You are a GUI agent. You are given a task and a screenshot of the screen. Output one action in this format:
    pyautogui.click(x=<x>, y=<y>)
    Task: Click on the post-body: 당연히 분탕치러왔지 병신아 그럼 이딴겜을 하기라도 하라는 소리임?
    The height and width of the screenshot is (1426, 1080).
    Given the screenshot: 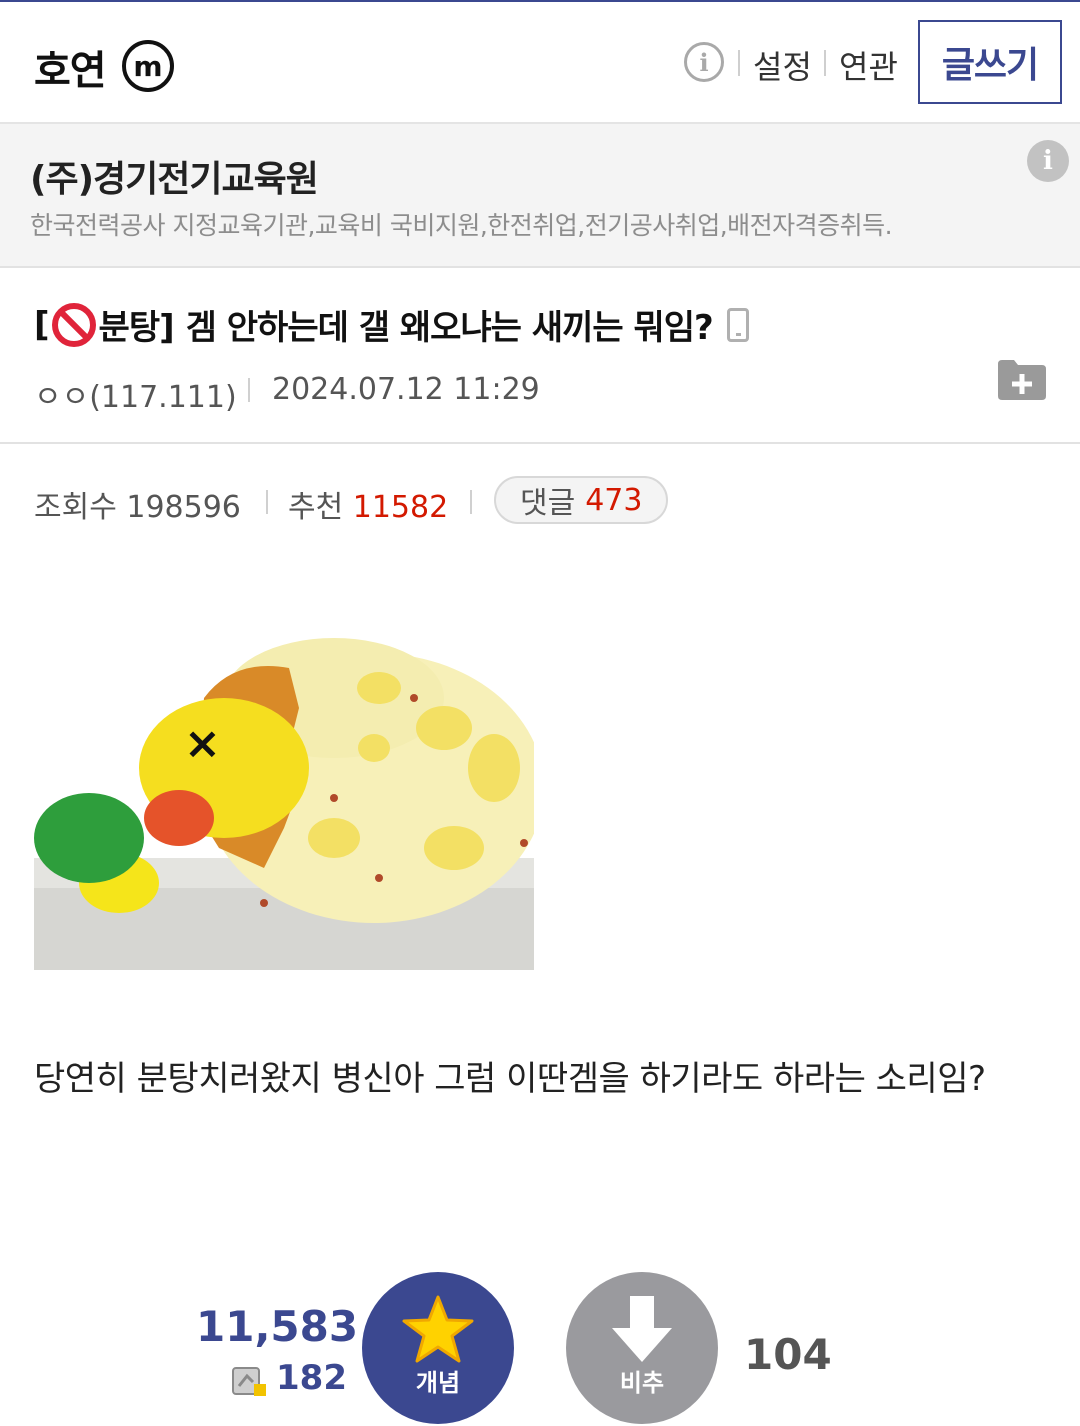 What is the action you would take?
    pyautogui.click(x=510, y=1079)
    